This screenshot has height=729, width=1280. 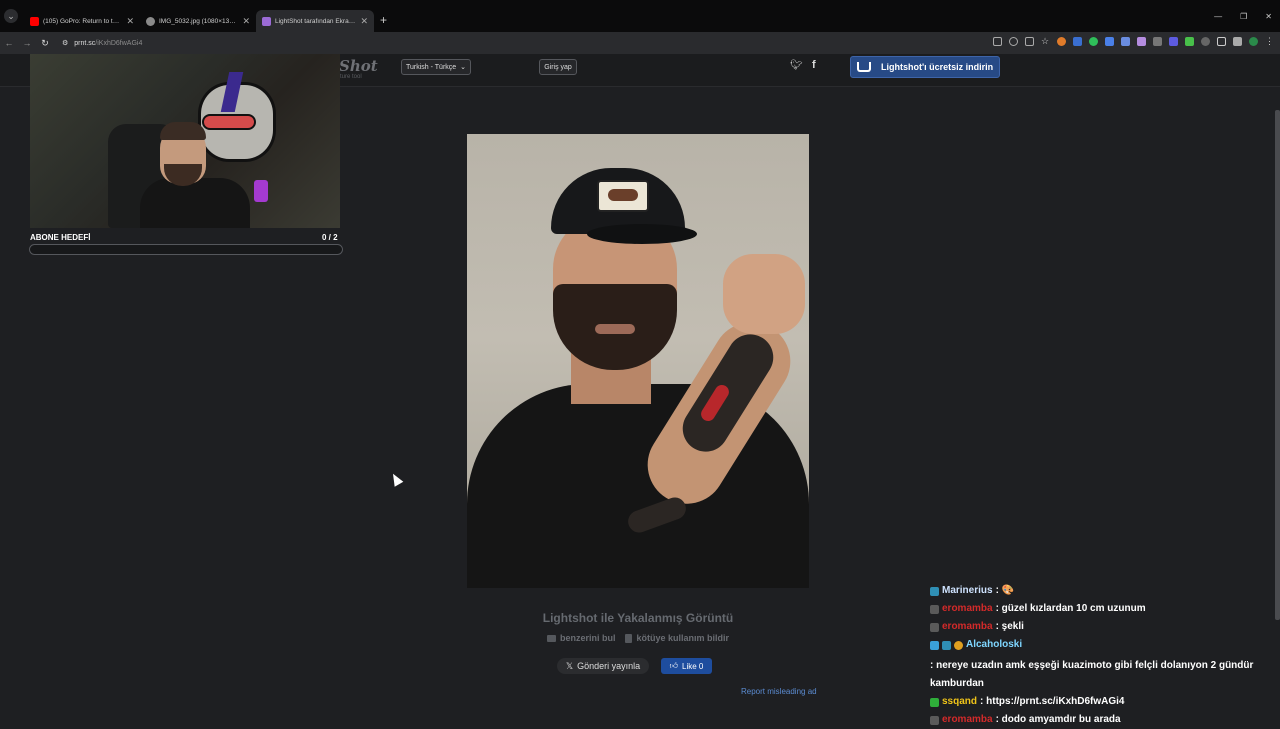 What do you see at coordinates (9, 43) in the screenshot?
I see `back-icon: ←` at bounding box center [9, 43].